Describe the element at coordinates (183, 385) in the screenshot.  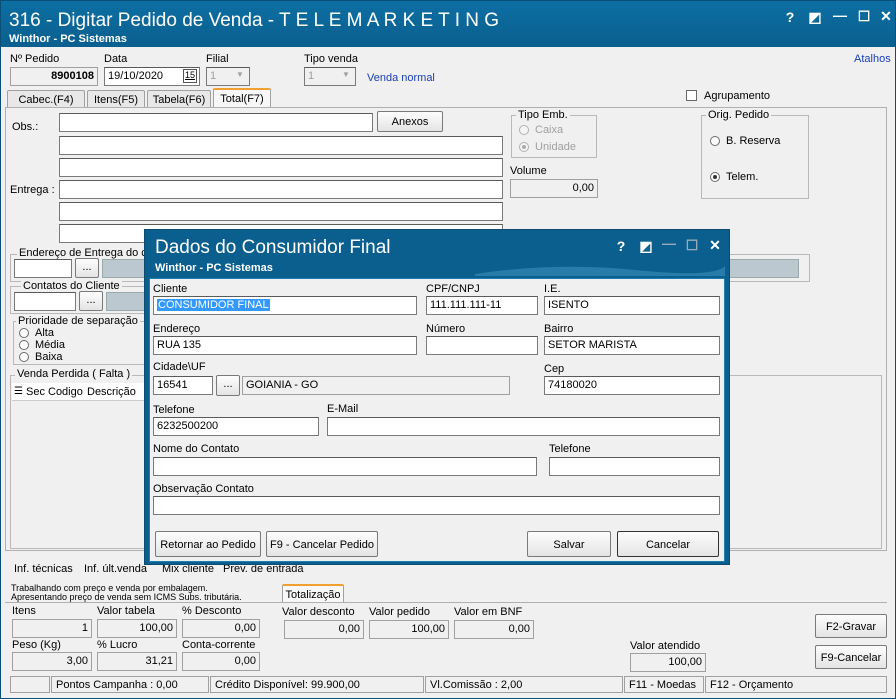
I see `cidade-code-input: 16541` at that location.